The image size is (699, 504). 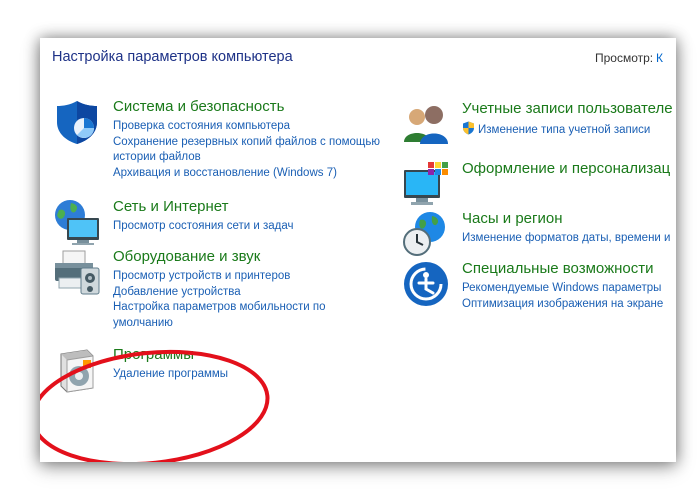 I want to click on link-recommended-settings: Рекомендуемые Windows параметры, so click(x=562, y=289).